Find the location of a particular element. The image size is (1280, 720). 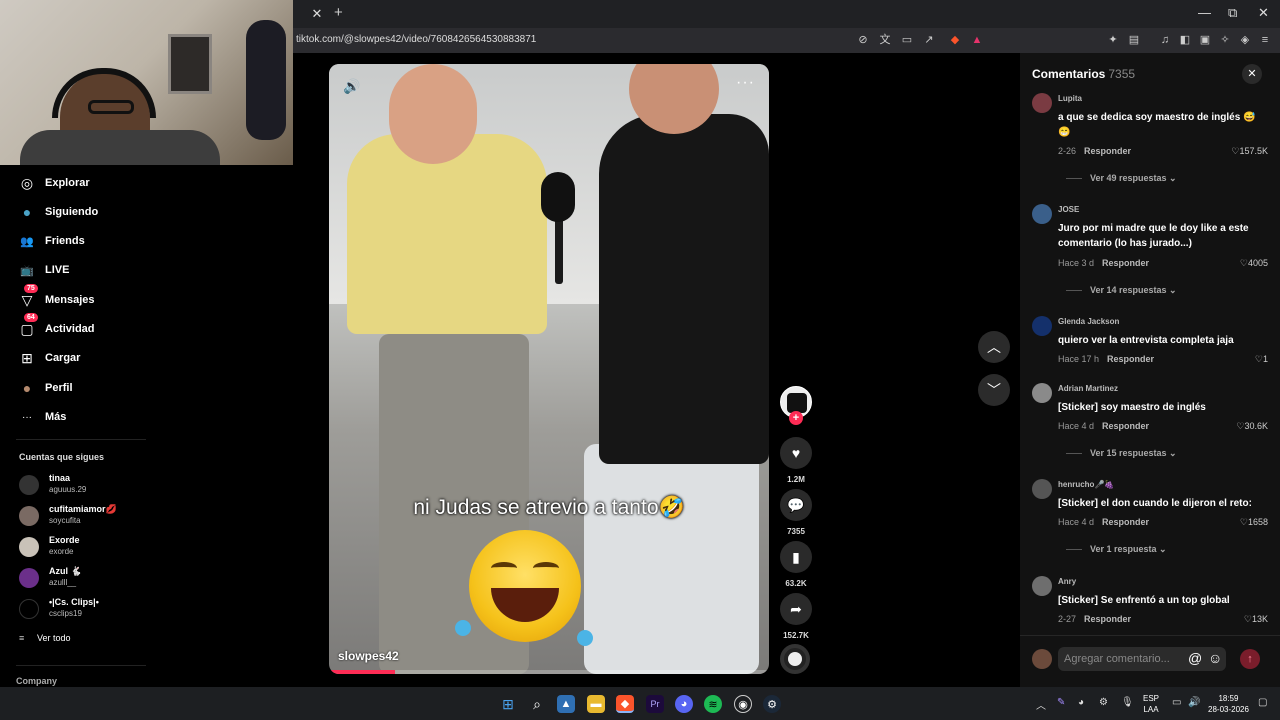

sidebar-item-actividad: ▢ 64 Actividad is located at coordinates (56, 326).